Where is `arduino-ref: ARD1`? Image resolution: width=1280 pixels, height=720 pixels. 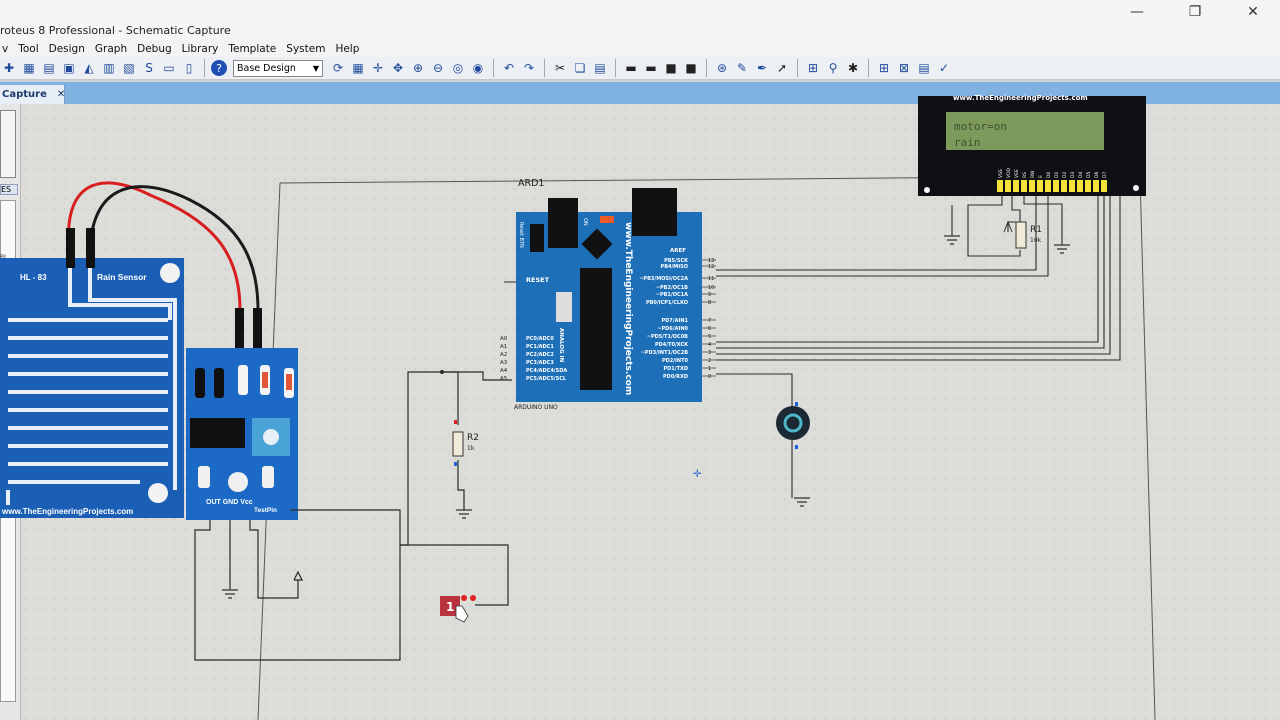 arduino-ref: ARD1 is located at coordinates (531, 183).